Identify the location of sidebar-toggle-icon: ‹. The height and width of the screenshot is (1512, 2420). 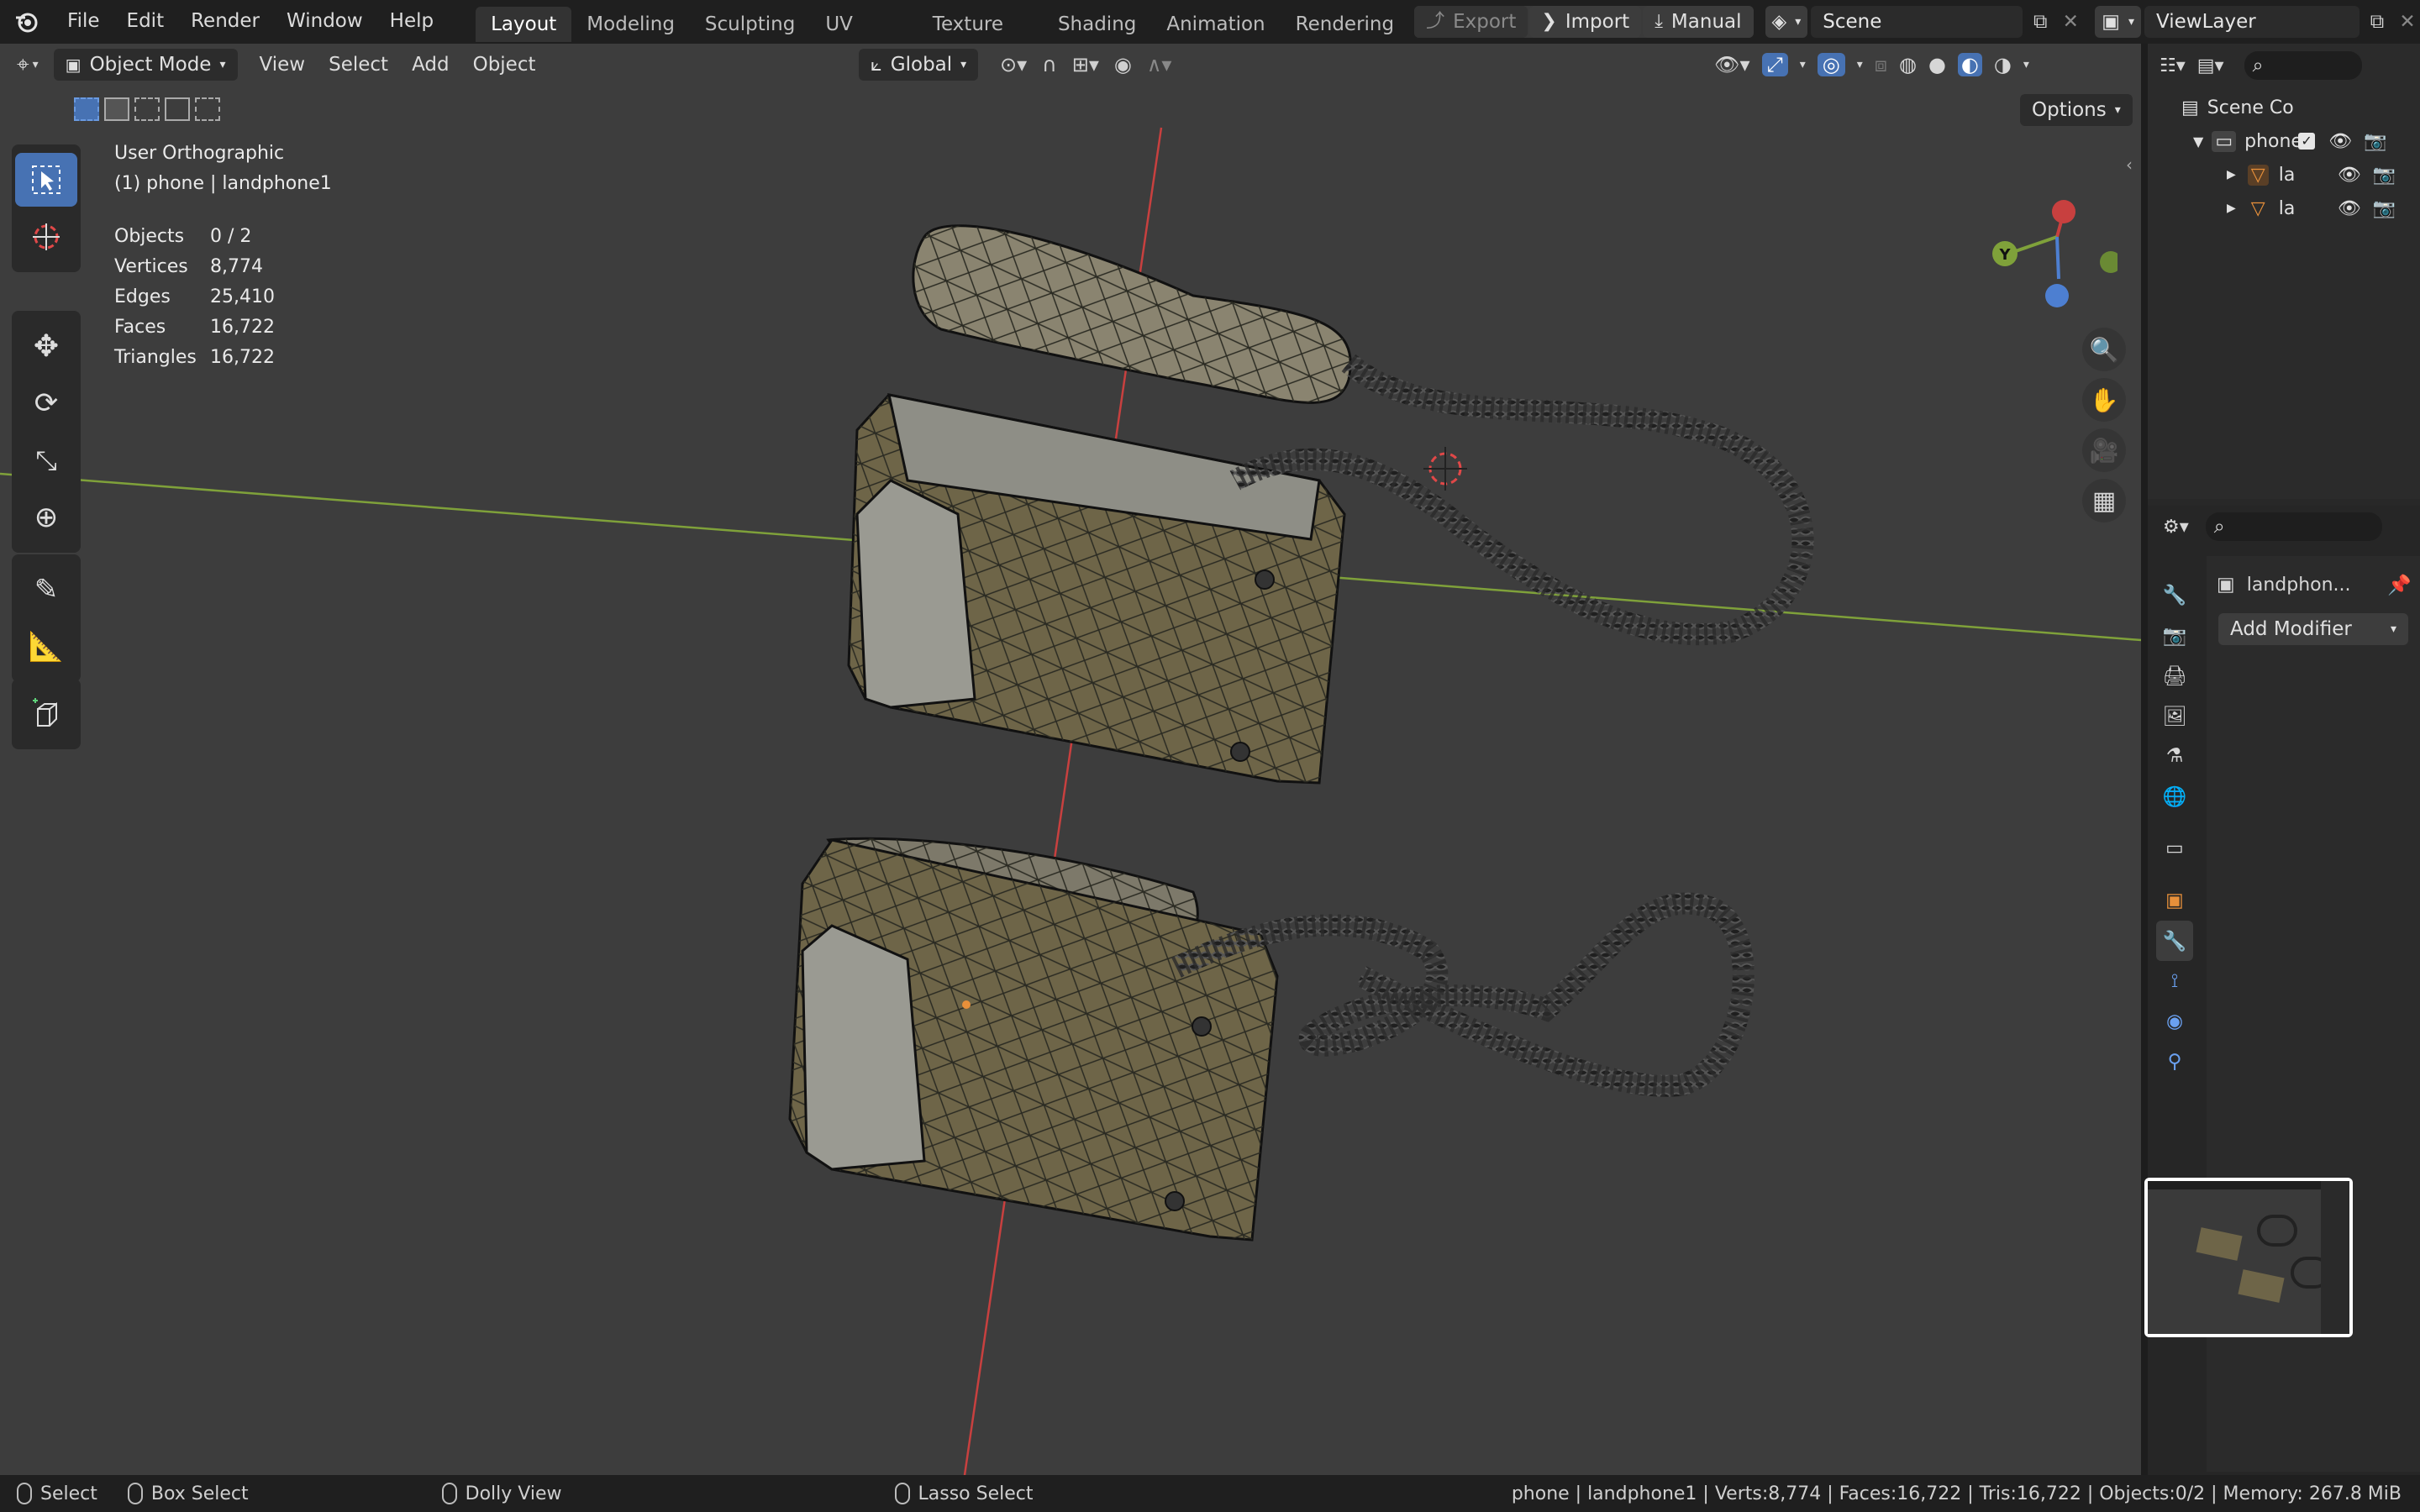
(2129, 165).